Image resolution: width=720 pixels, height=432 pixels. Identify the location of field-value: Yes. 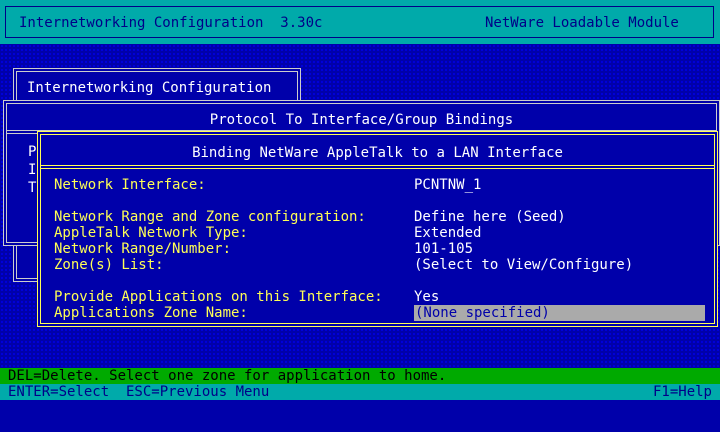
(427, 297).